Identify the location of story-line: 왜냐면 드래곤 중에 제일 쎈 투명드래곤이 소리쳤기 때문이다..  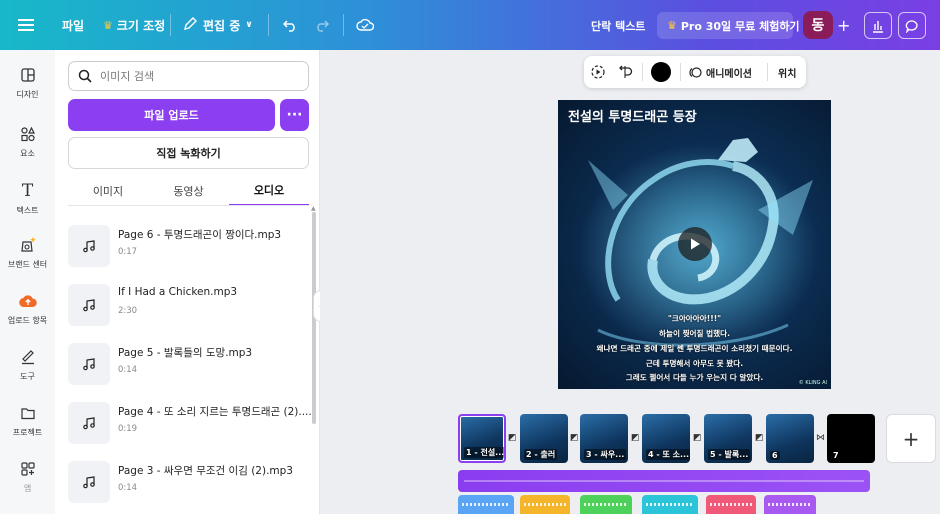
(694, 348).